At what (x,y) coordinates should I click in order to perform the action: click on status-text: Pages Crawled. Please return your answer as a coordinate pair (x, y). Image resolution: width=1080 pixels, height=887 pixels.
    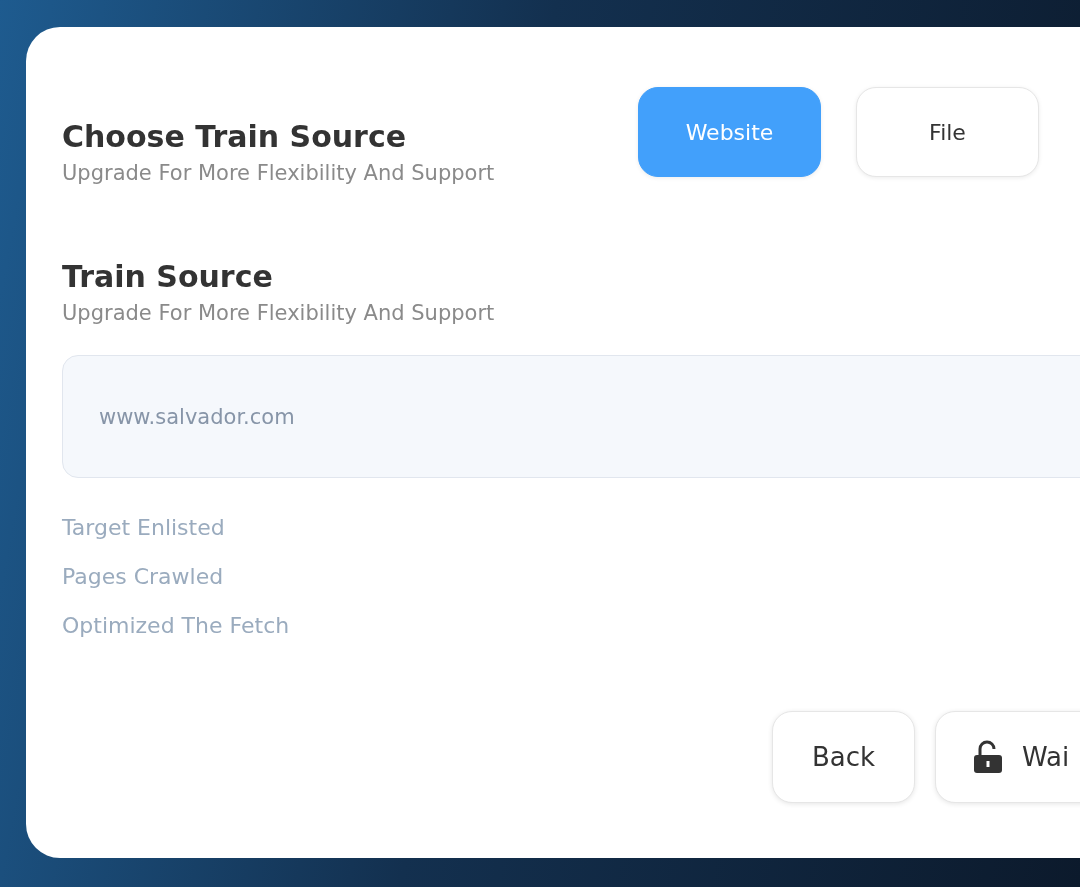
    Looking at the image, I should click on (143, 577).